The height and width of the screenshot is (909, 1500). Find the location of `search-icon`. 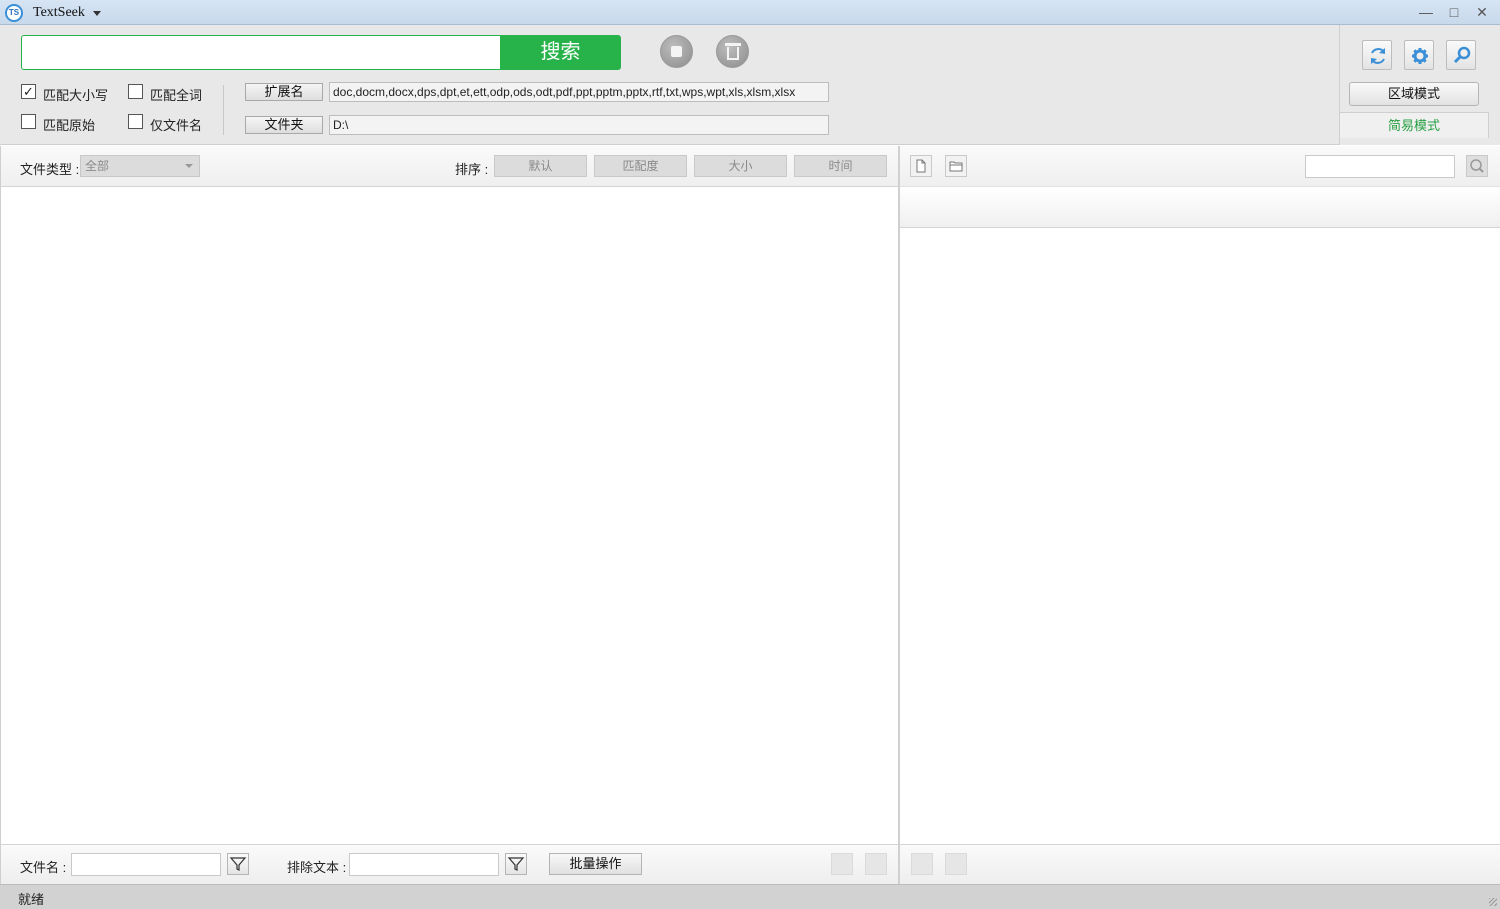

search-icon is located at coordinates (1477, 166).